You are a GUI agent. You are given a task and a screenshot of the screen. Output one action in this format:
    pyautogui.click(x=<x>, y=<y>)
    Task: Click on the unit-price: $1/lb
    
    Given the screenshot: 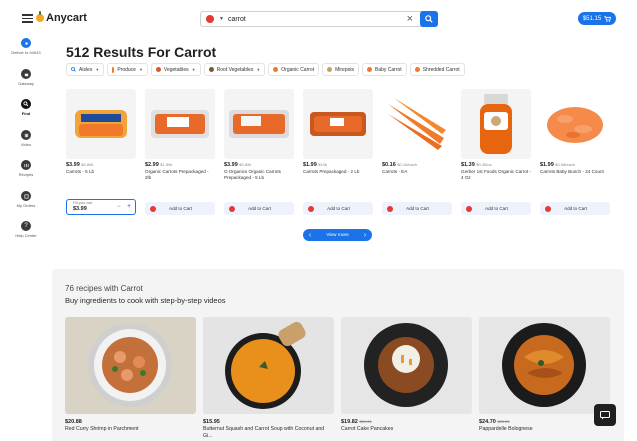 What is the action you would take?
    pyautogui.click(x=322, y=164)
    